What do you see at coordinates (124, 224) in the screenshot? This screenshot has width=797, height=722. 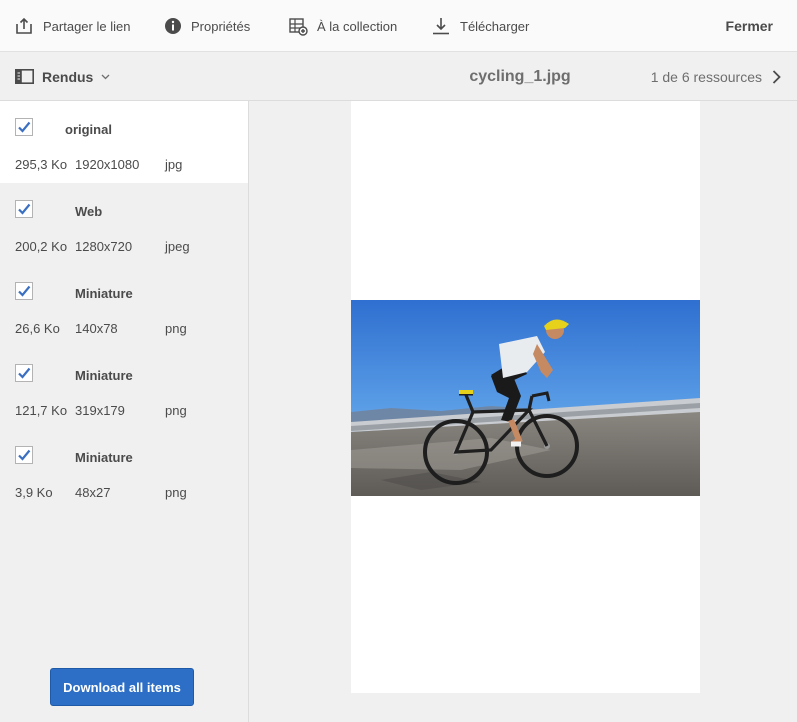 I see `rendition-row: Web 200,2 Ko 1280x720 jpeg` at bounding box center [124, 224].